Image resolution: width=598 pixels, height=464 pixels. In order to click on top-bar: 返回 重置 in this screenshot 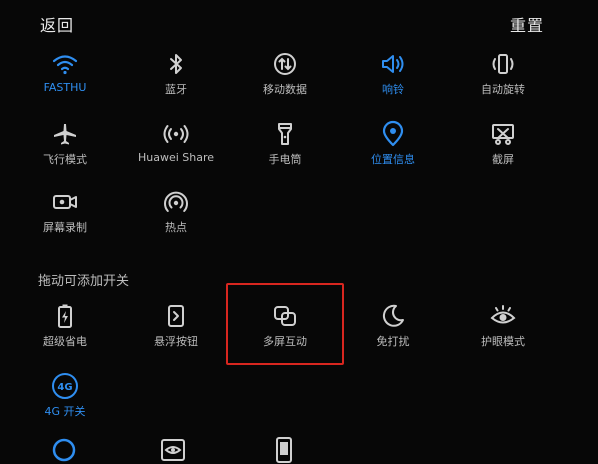, I will do `click(299, 24)`.